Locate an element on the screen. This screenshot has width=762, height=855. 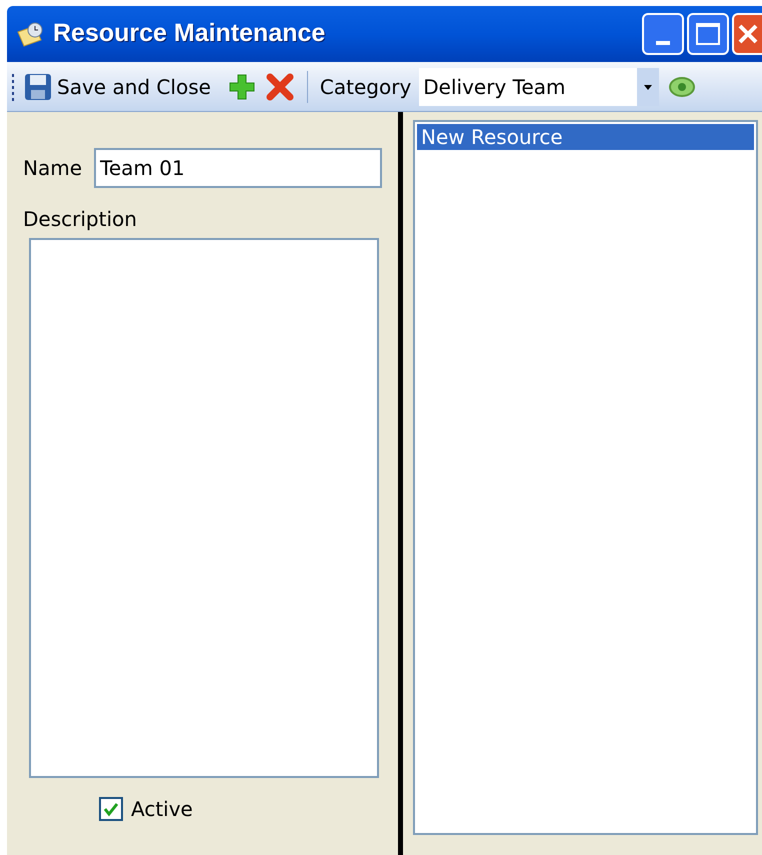
x-icon is located at coordinates (279, 87).